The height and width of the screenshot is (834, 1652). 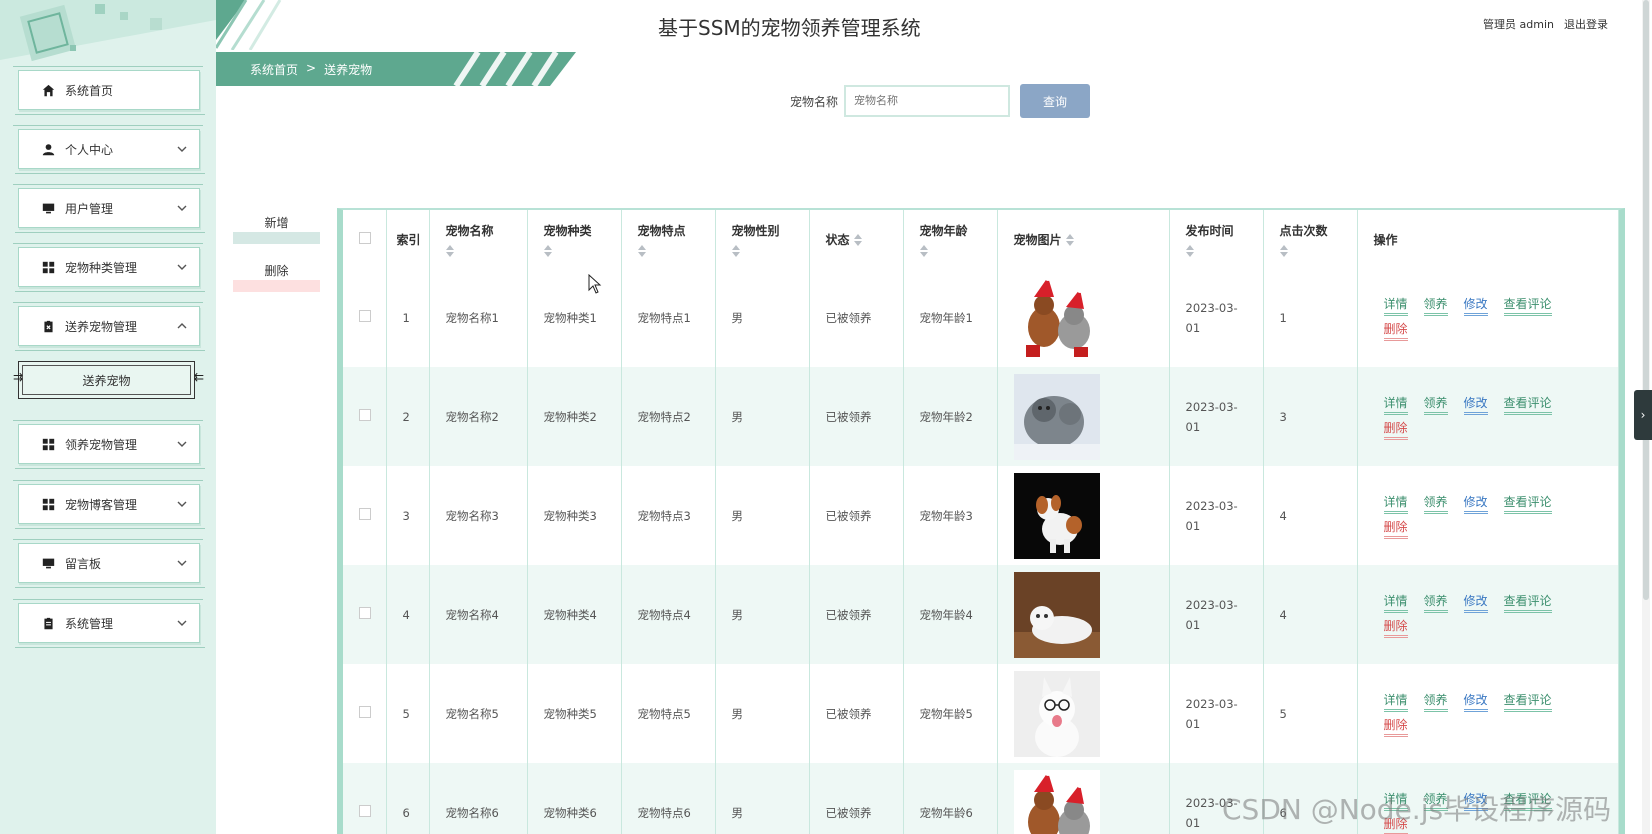 What do you see at coordinates (1216, 239) in the screenshot?
I see `header-publish-time: 发布时间` at bounding box center [1216, 239].